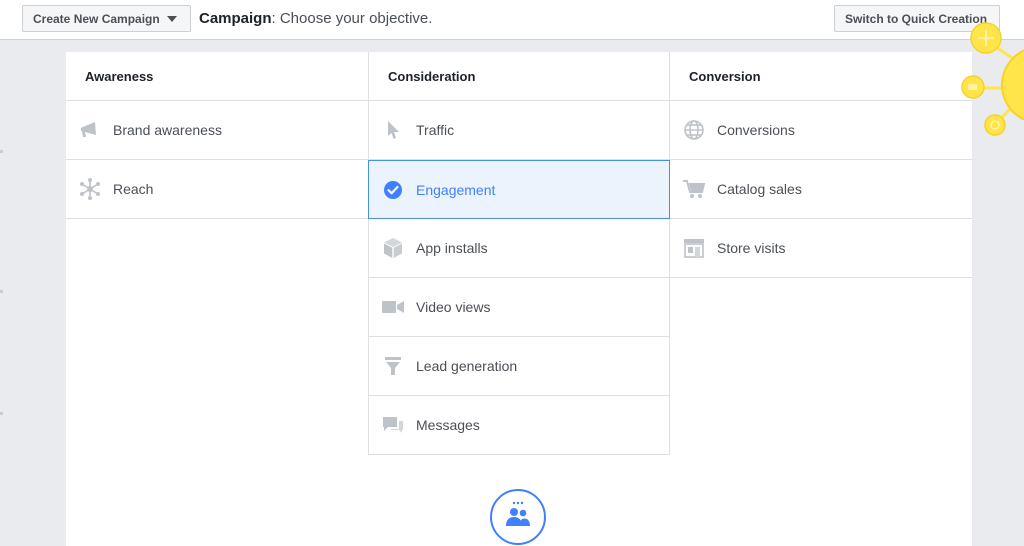 This screenshot has width=1024, height=546. I want to click on chat-bubbles-icon, so click(393, 425).